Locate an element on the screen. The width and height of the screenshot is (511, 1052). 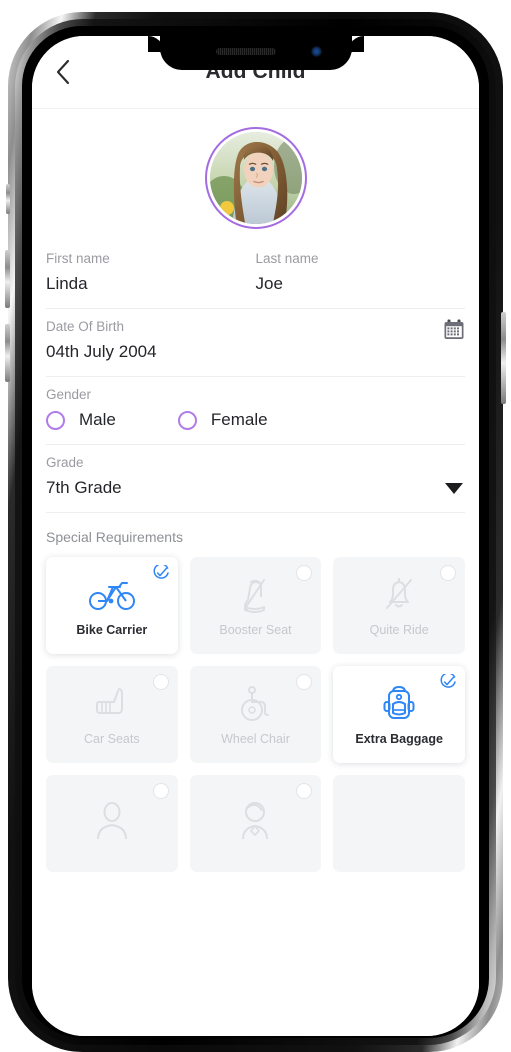
name-row: First name Linda Last name Joe is located at coordinates (255, 275).